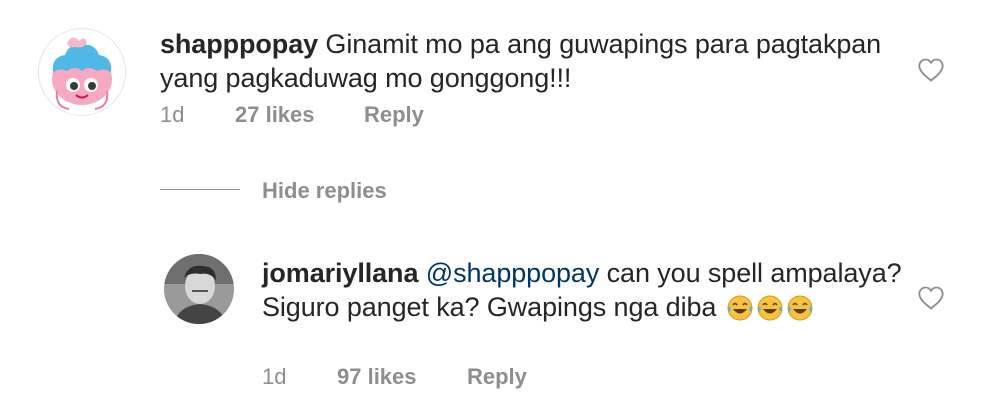  I want to click on comment-time: 1d, so click(172, 114).